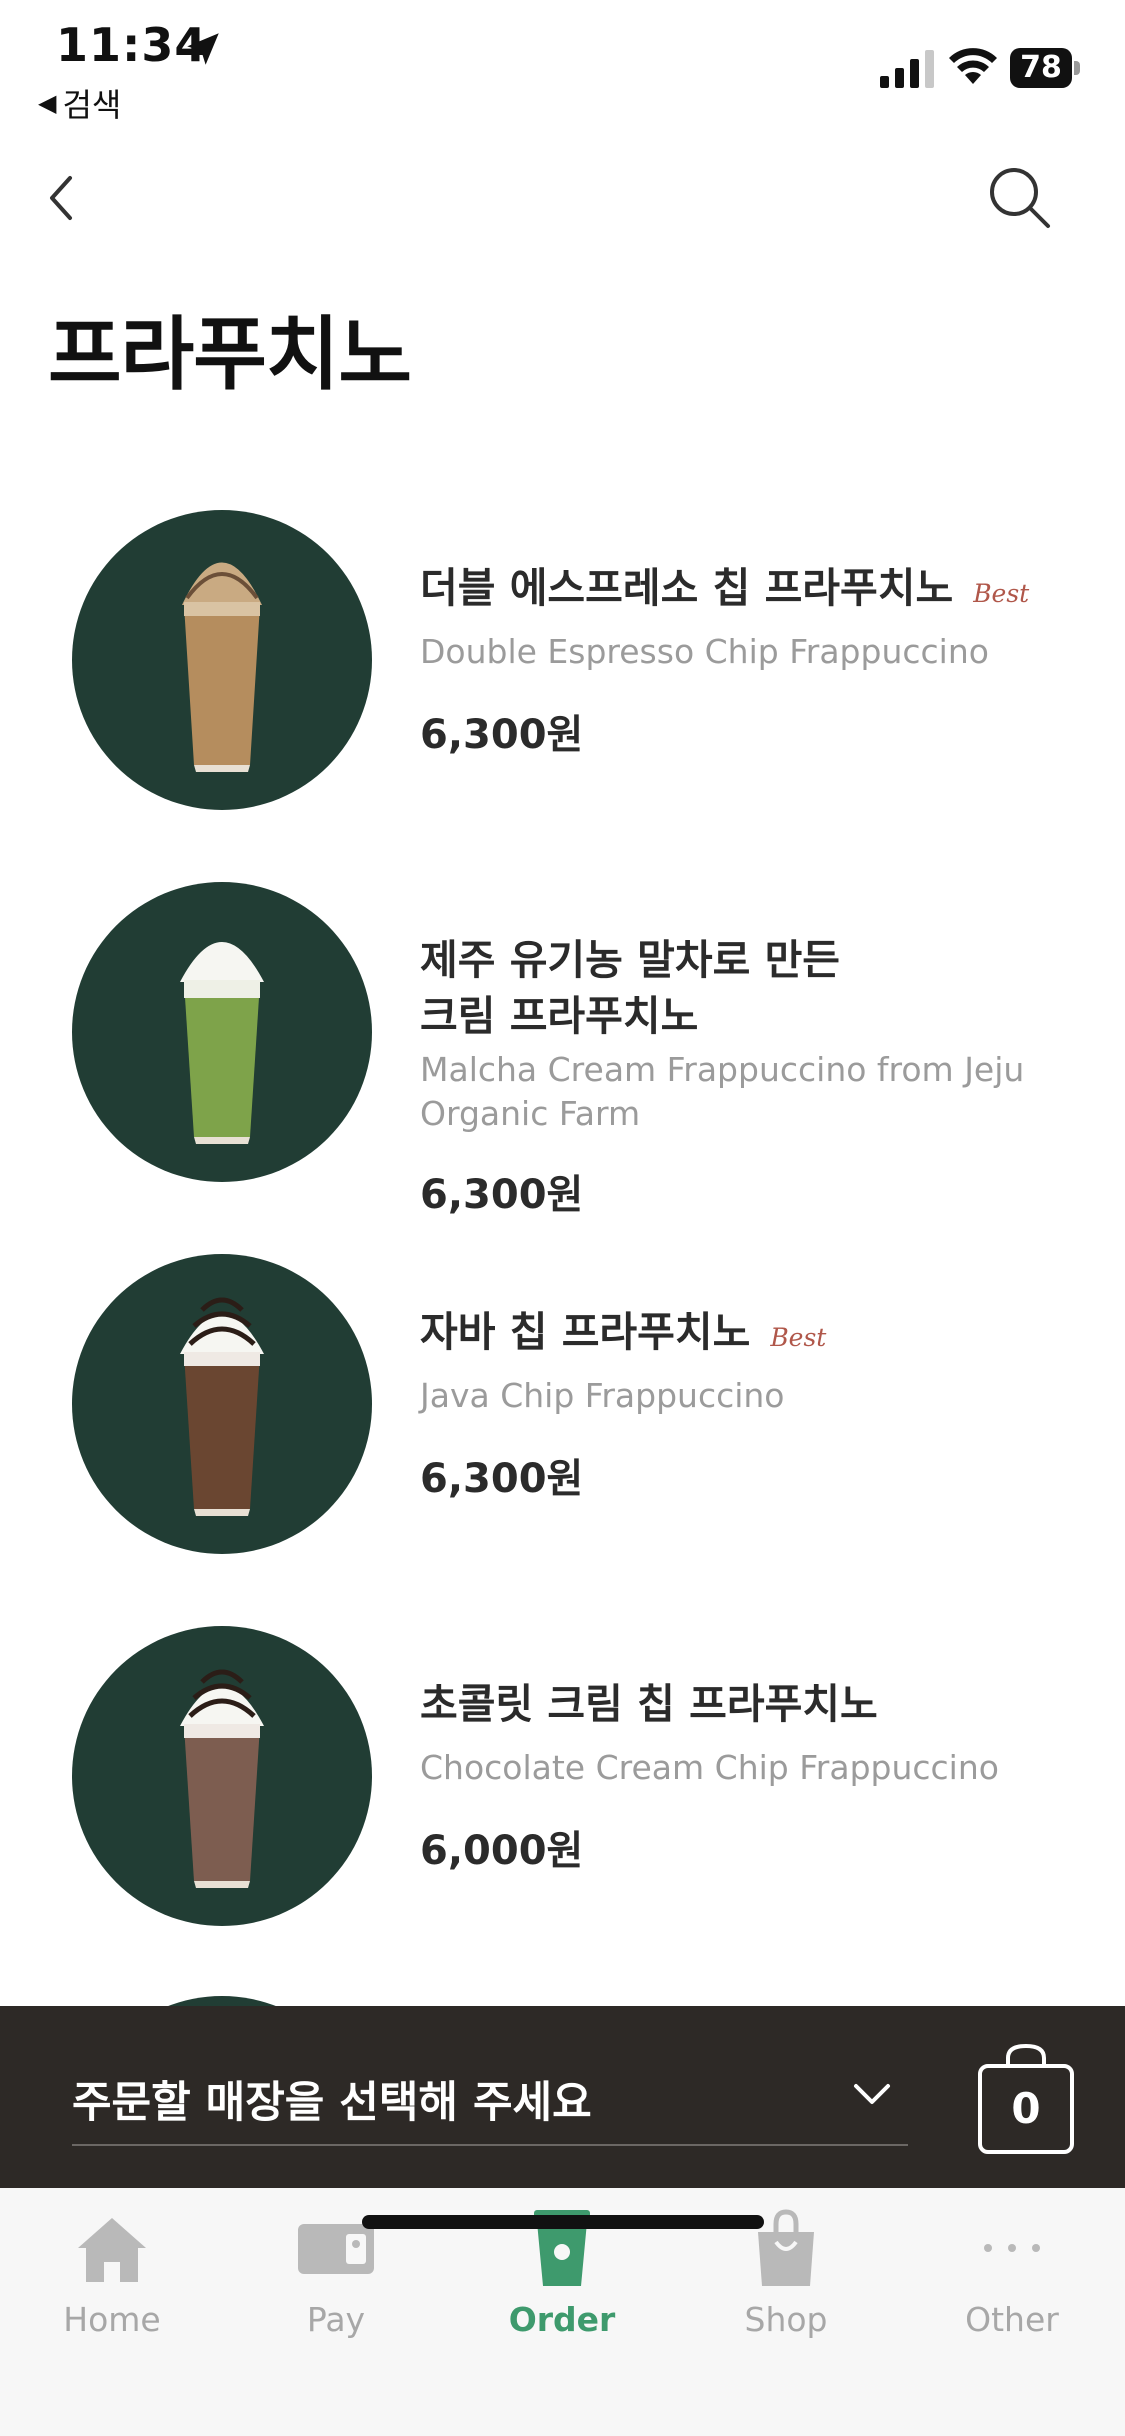  I want to click on product-english-name: Double Espresso Chip Frappuccino, so click(704, 651).